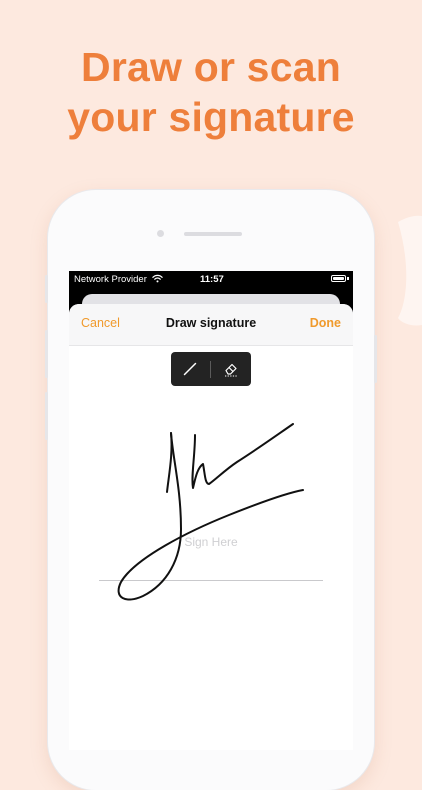 This screenshot has height=790, width=422. I want to click on phone-side-button, so click(46, 289).